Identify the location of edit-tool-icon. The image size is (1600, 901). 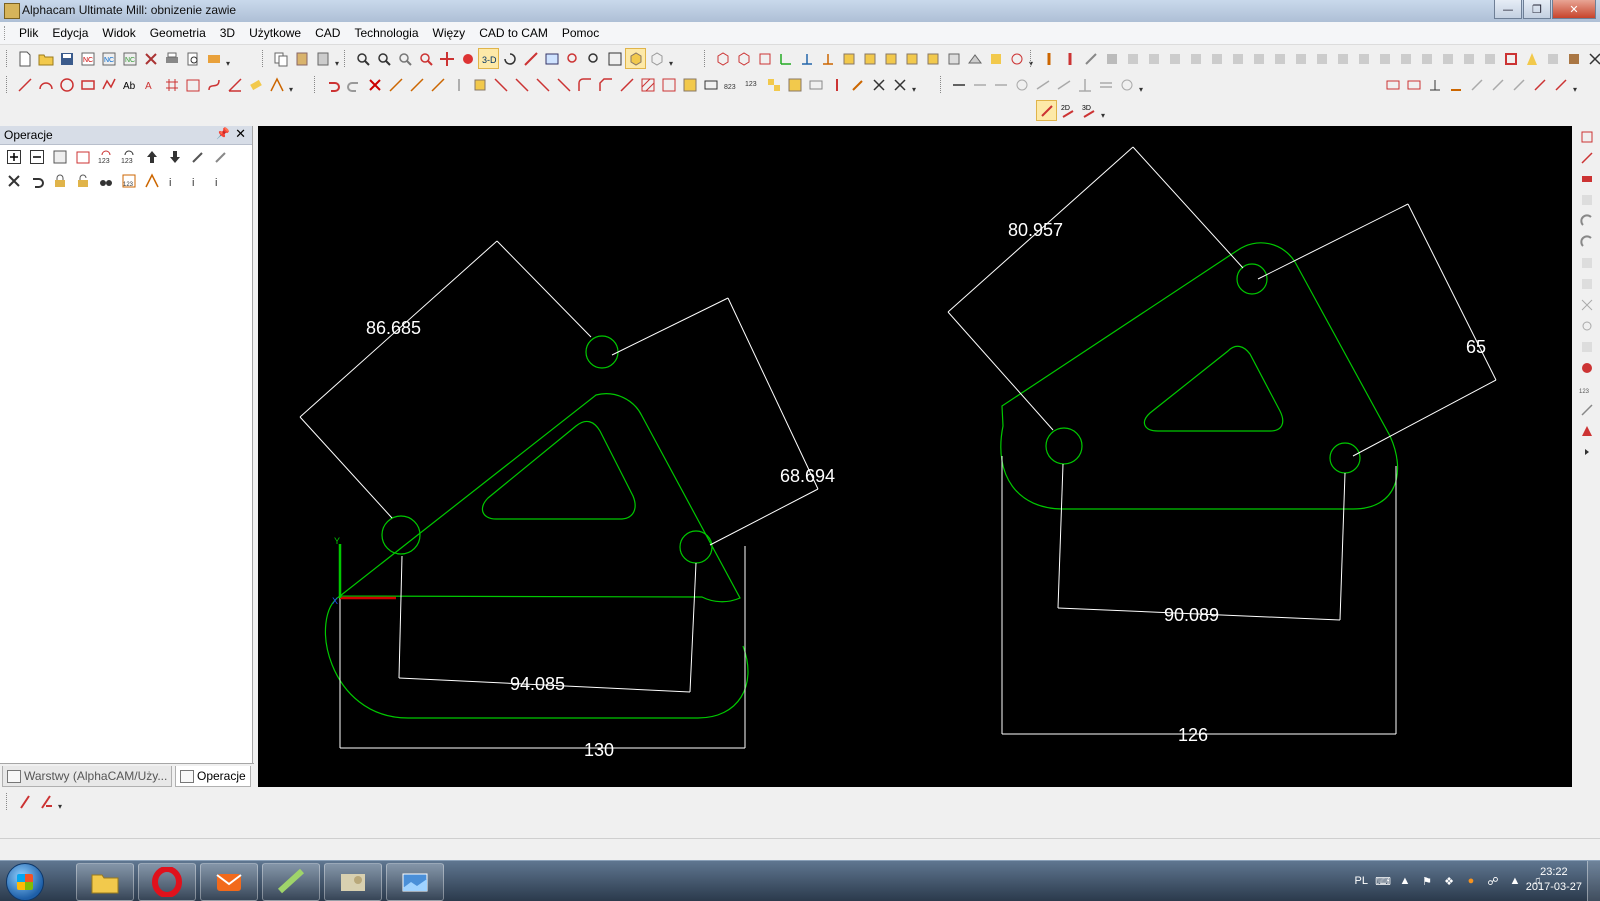
(220, 156).